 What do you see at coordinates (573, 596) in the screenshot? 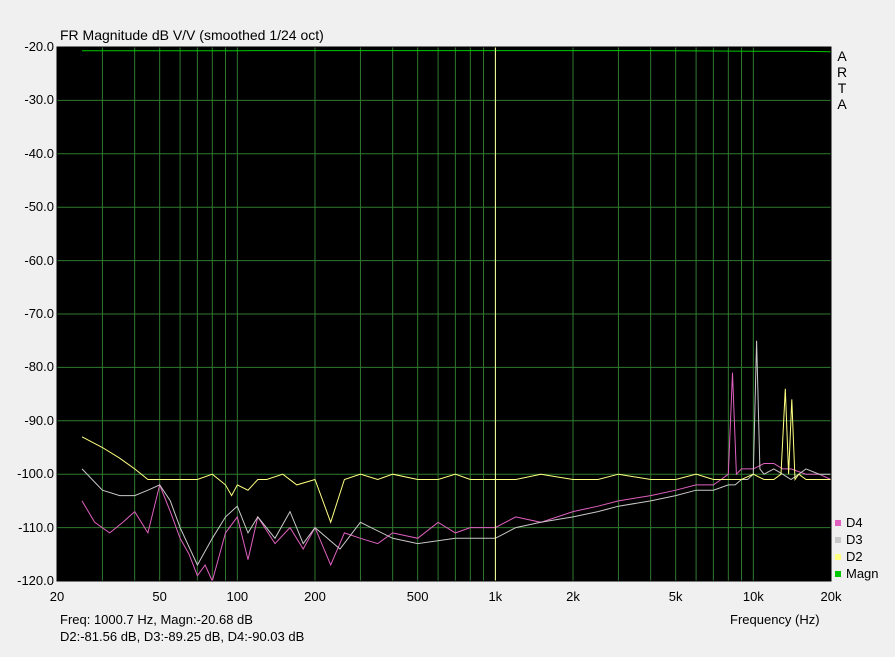
I see `x-tick-label: 2k` at bounding box center [573, 596].